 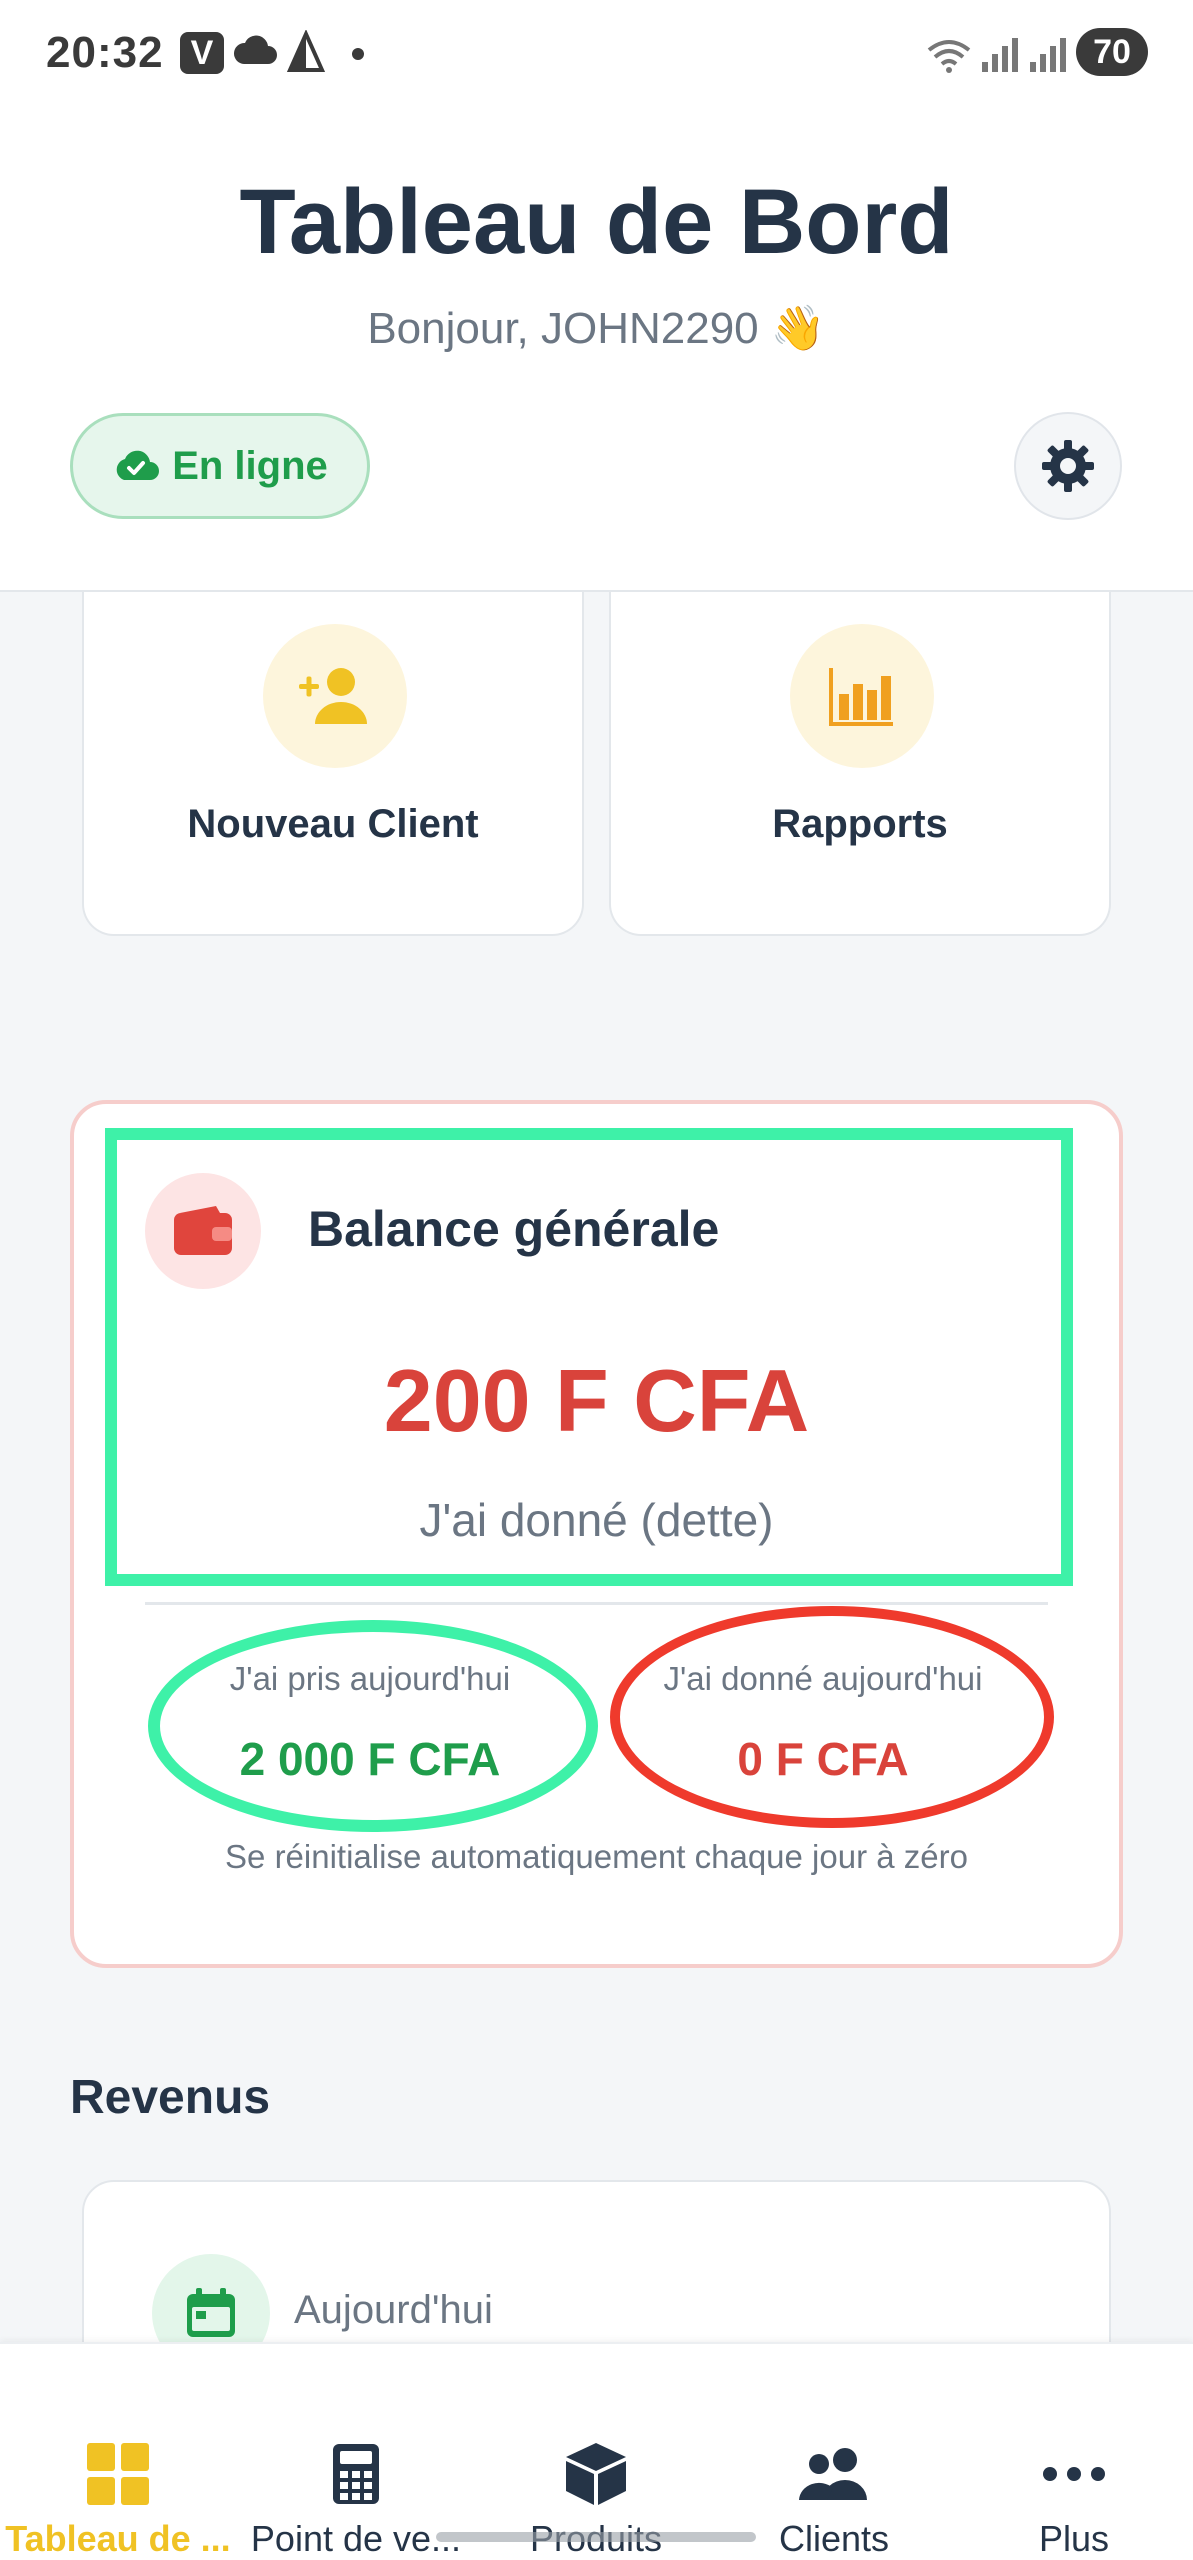 I want to click on revenue-section-title: Revenus, so click(x=170, y=2097).